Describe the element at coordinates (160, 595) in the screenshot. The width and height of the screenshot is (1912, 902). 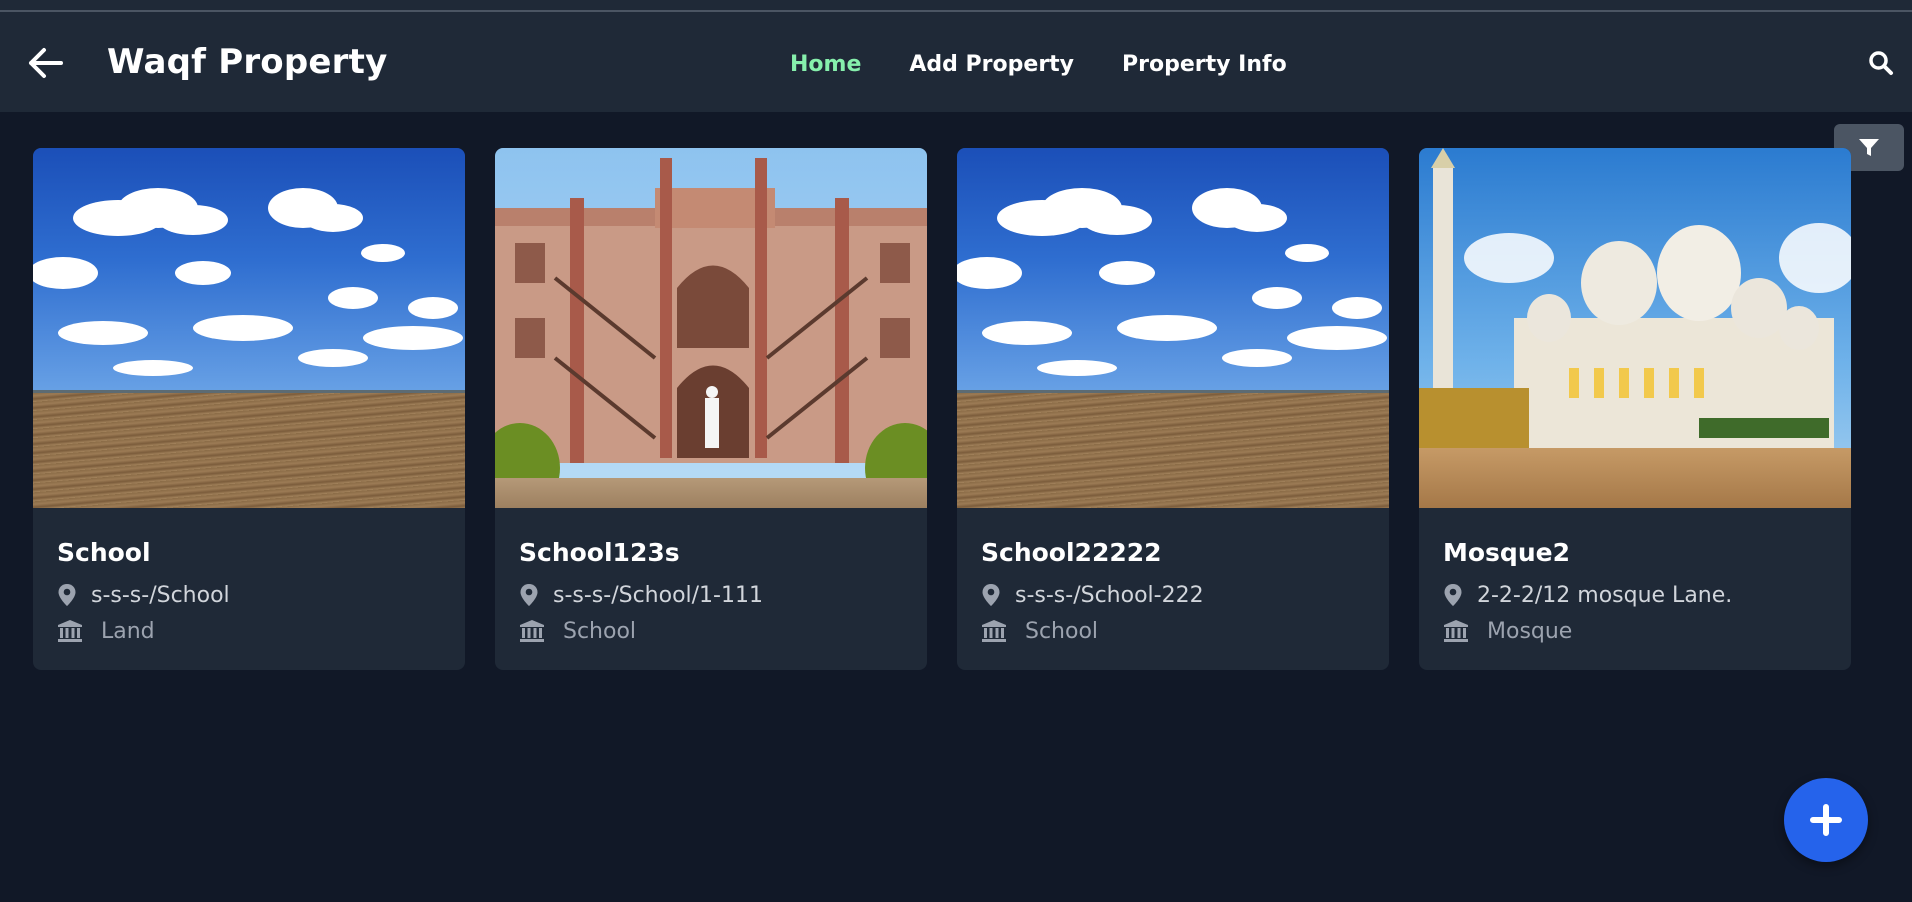
I see `card-address: s-s-s-/School` at that location.